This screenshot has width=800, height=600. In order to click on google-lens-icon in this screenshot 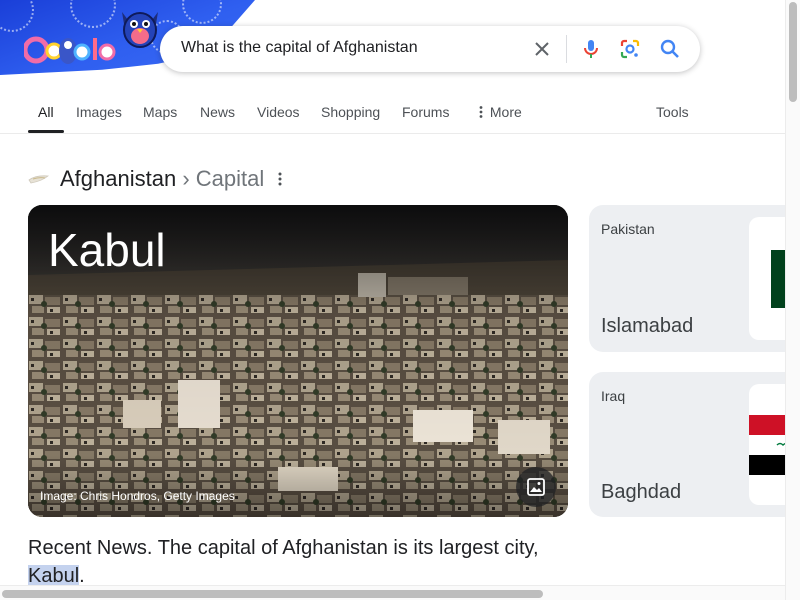, I will do `click(630, 49)`.